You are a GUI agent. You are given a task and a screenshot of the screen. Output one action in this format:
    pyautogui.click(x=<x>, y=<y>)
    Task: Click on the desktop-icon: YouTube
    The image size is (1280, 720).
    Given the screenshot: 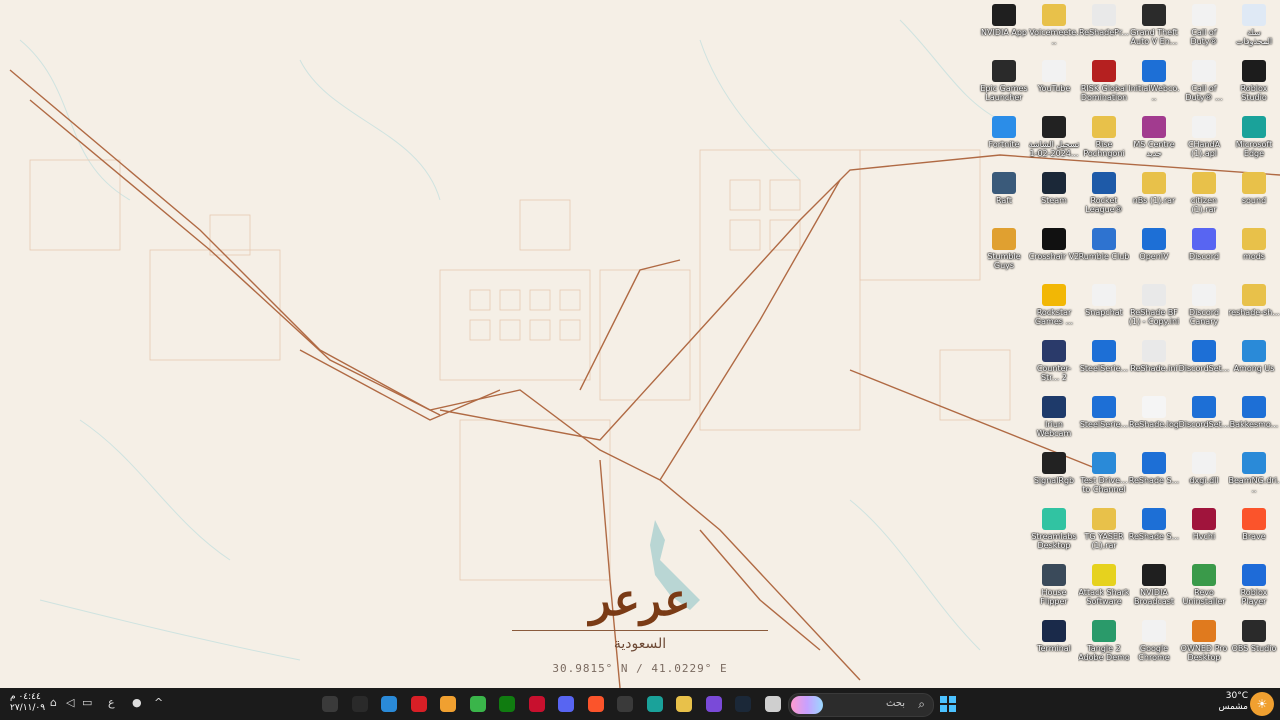 What is the action you would take?
    pyautogui.click(x=1054, y=88)
    